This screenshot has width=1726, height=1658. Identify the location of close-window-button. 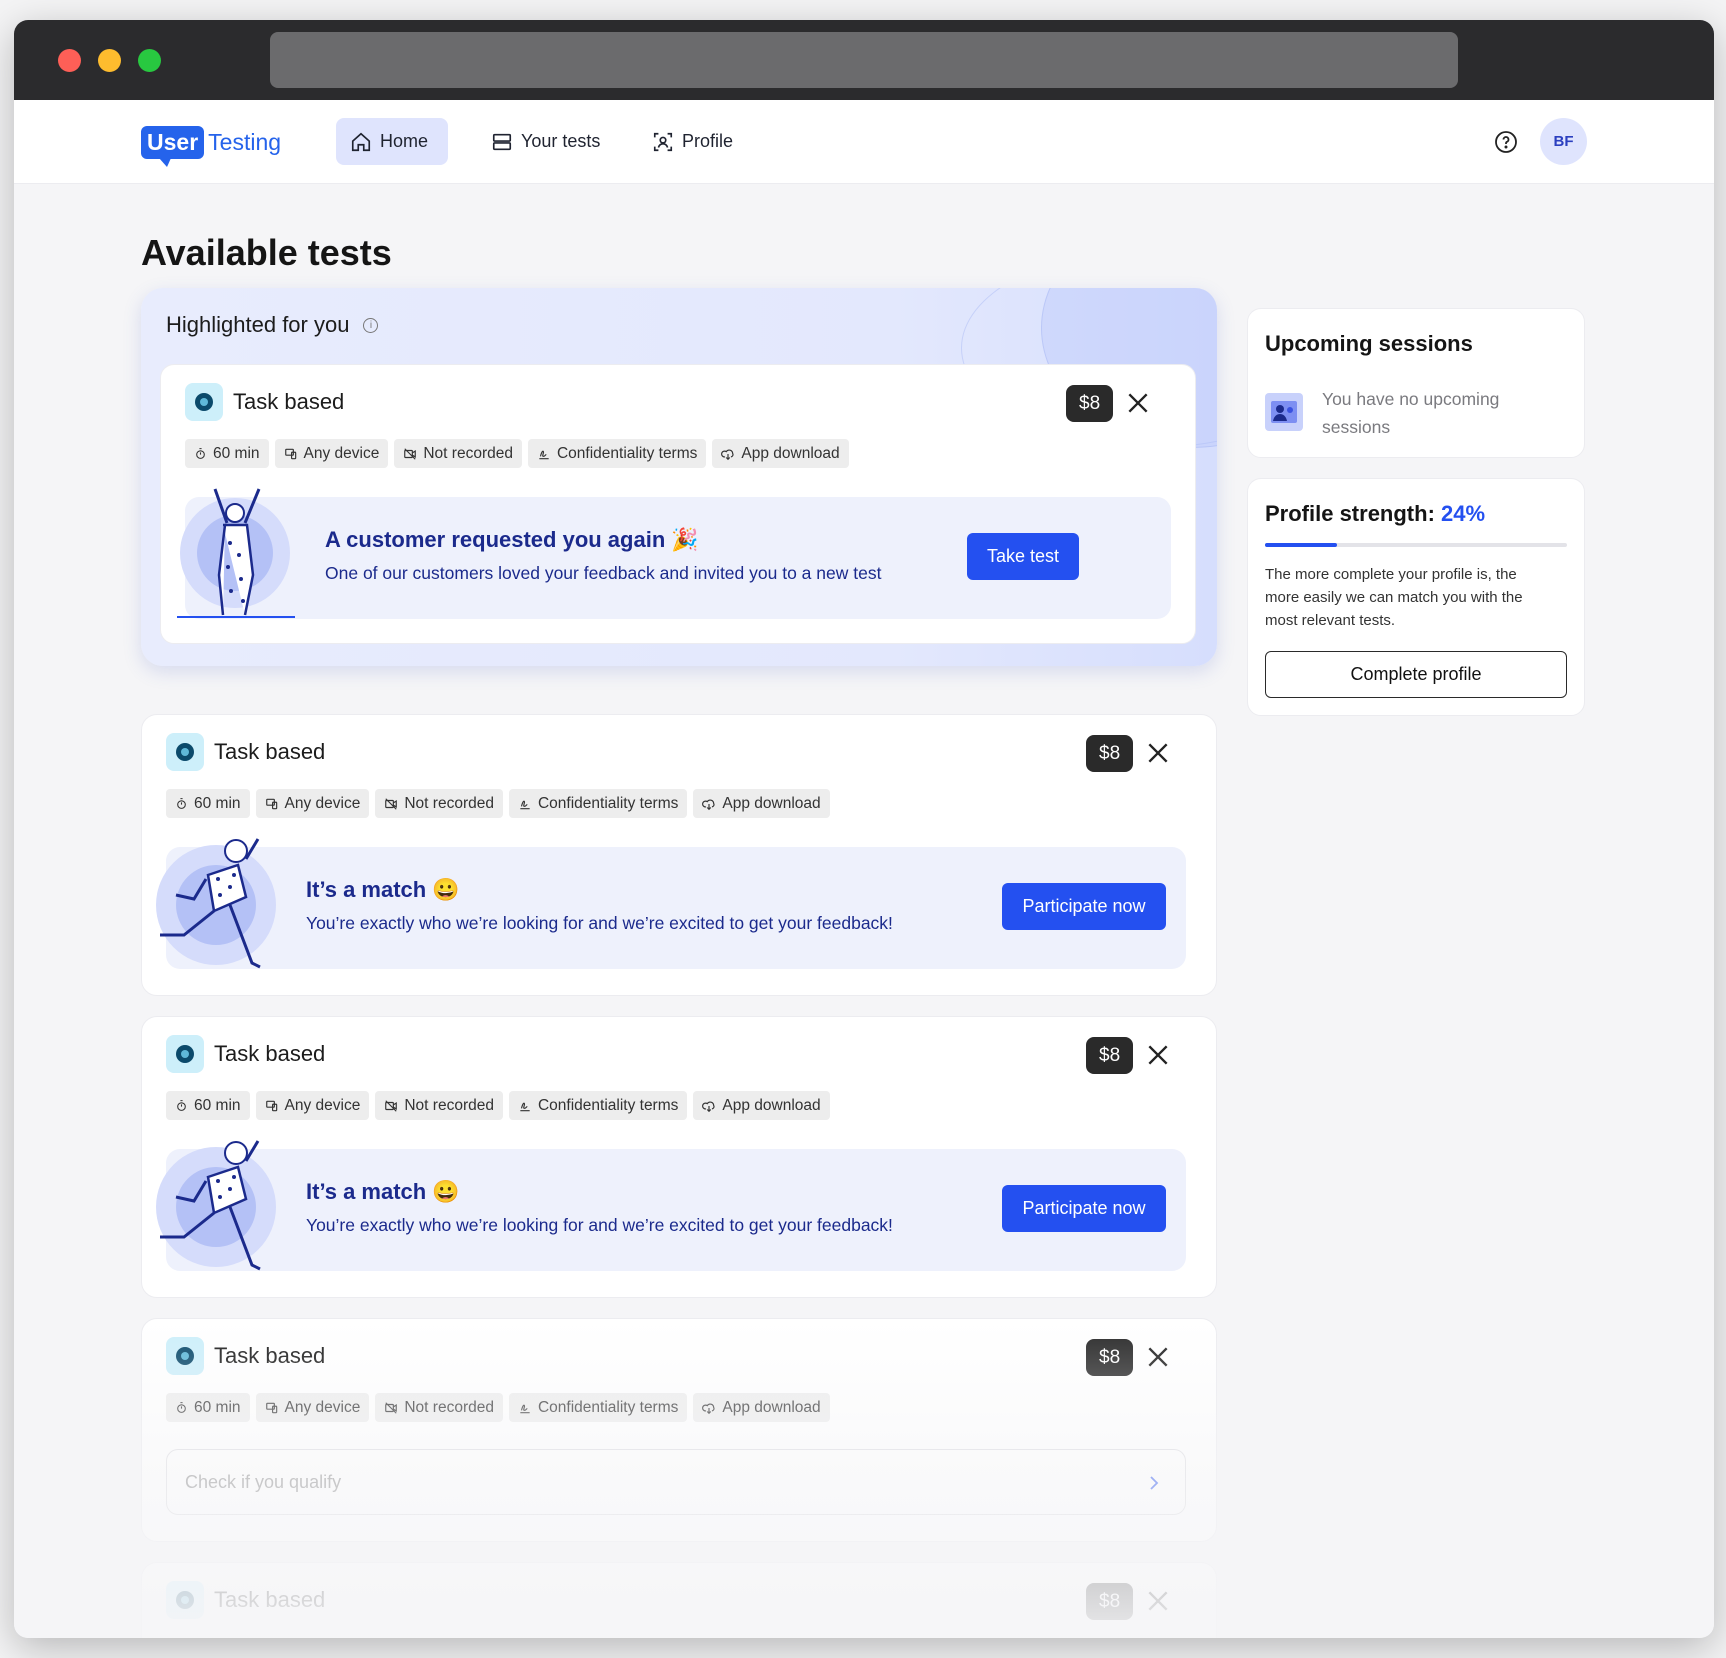
(69, 60).